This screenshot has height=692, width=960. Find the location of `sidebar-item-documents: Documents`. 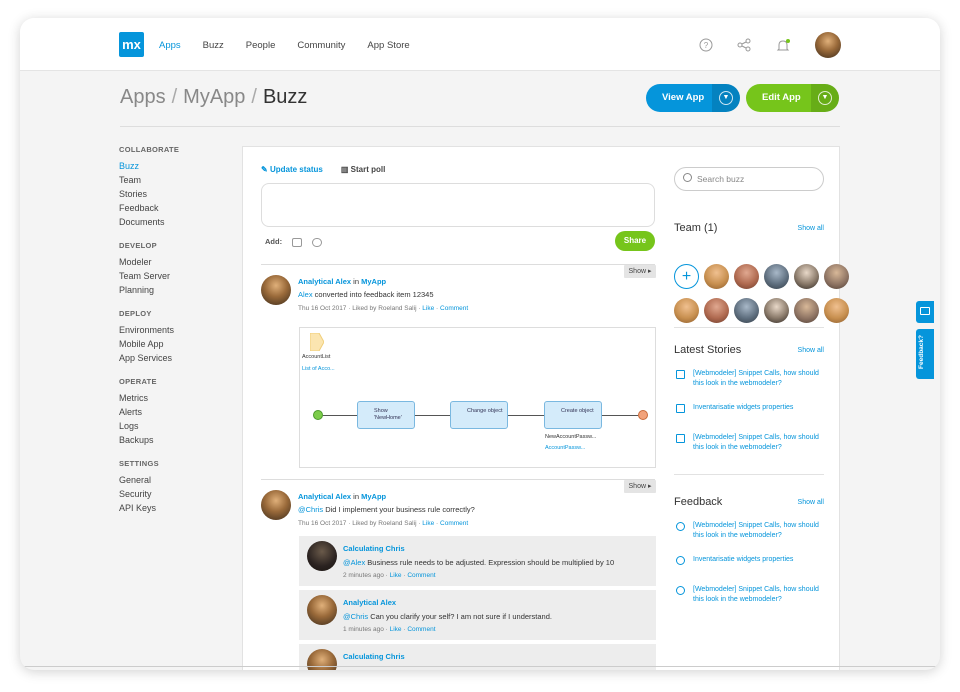

sidebar-item-documents: Documents is located at coordinates (149, 224).